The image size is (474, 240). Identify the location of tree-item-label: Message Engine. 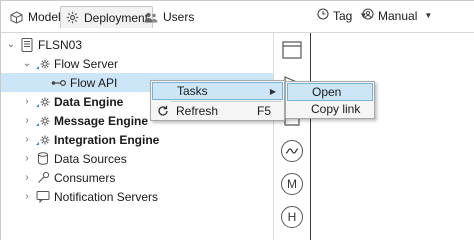
(101, 120).